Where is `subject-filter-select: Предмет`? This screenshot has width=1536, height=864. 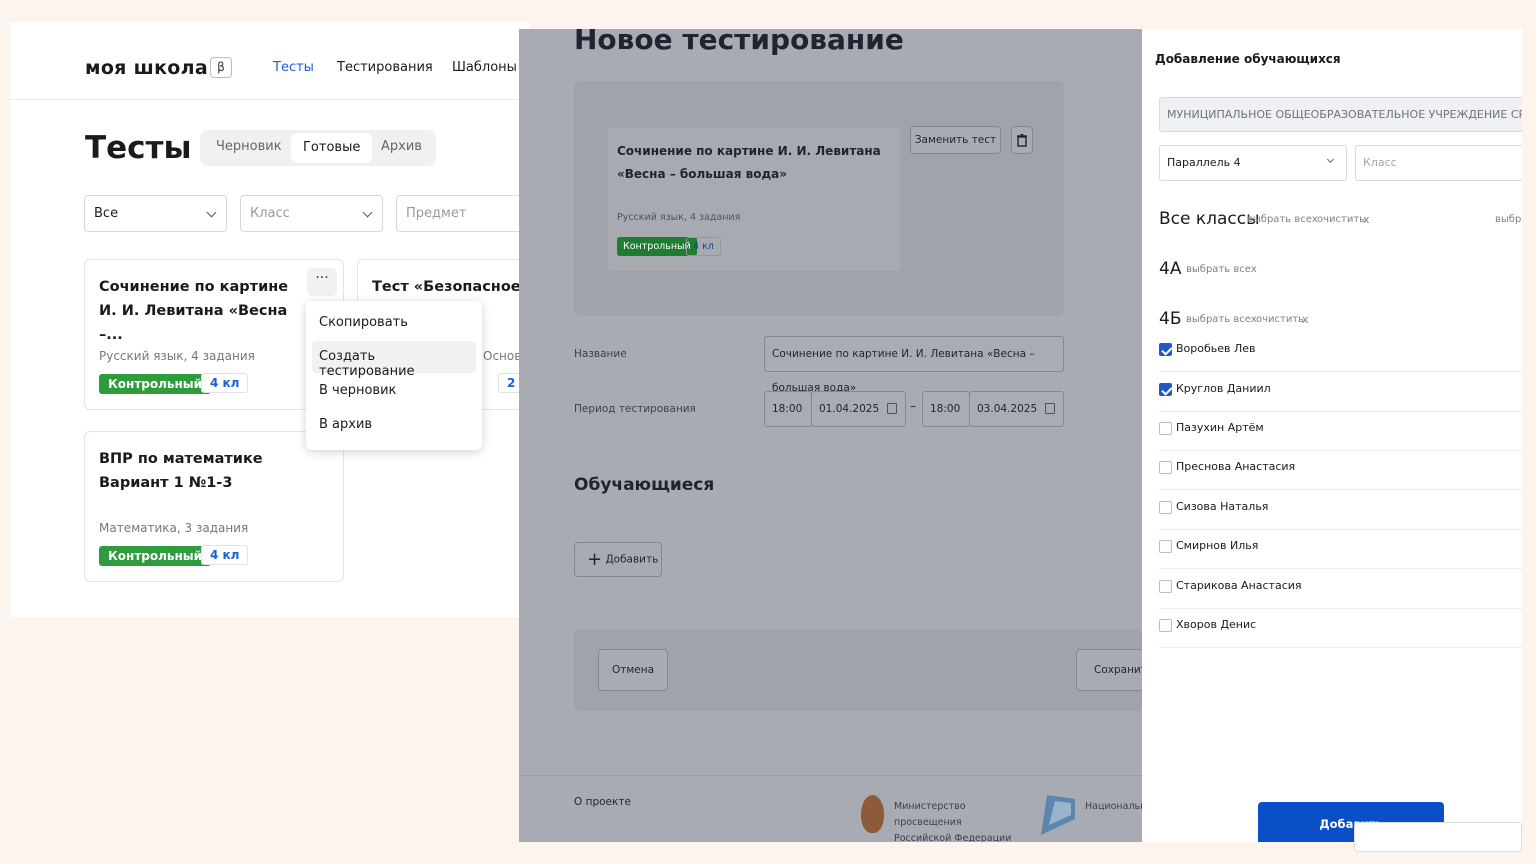
subject-filter-select: Предмет is located at coordinates (463, 213).